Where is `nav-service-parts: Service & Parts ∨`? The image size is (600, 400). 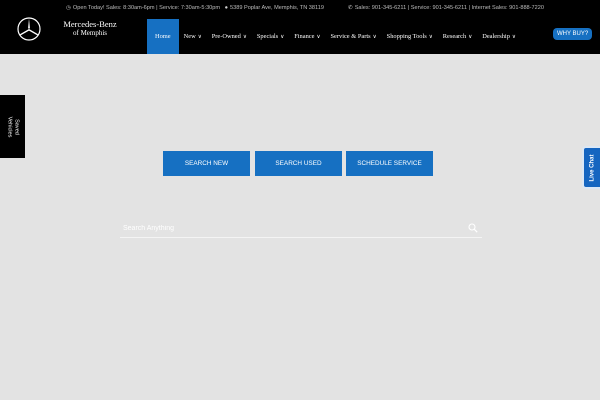 nav-service-parts: Service & Parts ∨ is located at coordinates (353, 36).